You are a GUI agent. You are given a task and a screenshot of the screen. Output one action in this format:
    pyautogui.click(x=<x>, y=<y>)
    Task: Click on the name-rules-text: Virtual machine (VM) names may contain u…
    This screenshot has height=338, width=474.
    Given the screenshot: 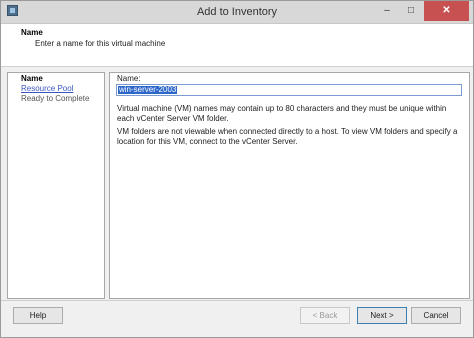 What is the action you would take?
    pyautogui.click(x=282, y=113)
    